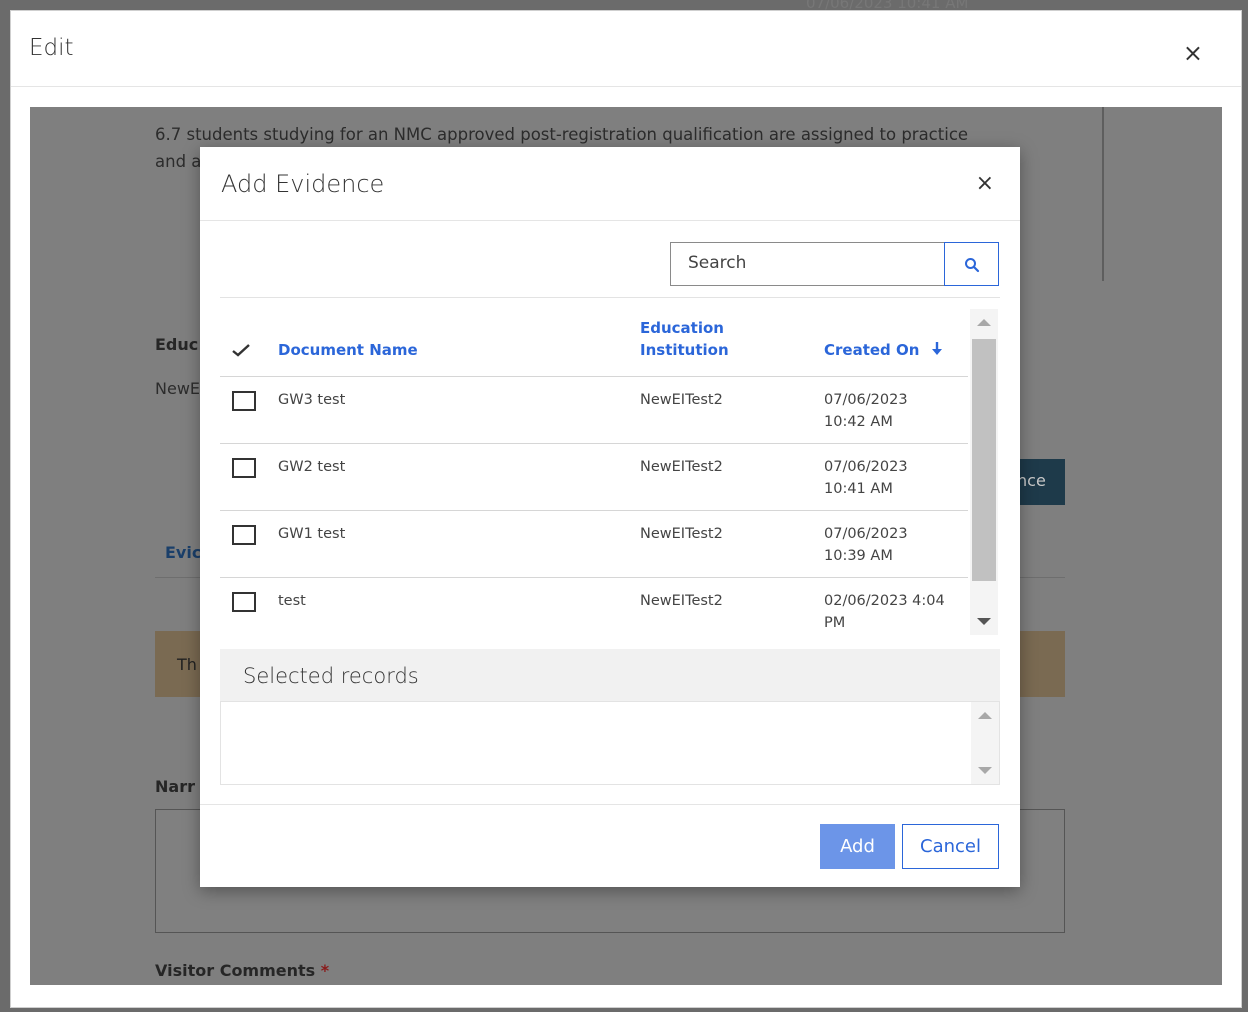 The width and height of the screenshot is (1248, 1012). Describe the element at coordinates (312, 534) in the screenshot. I see `document-name-cell: GW1 test` at that location.